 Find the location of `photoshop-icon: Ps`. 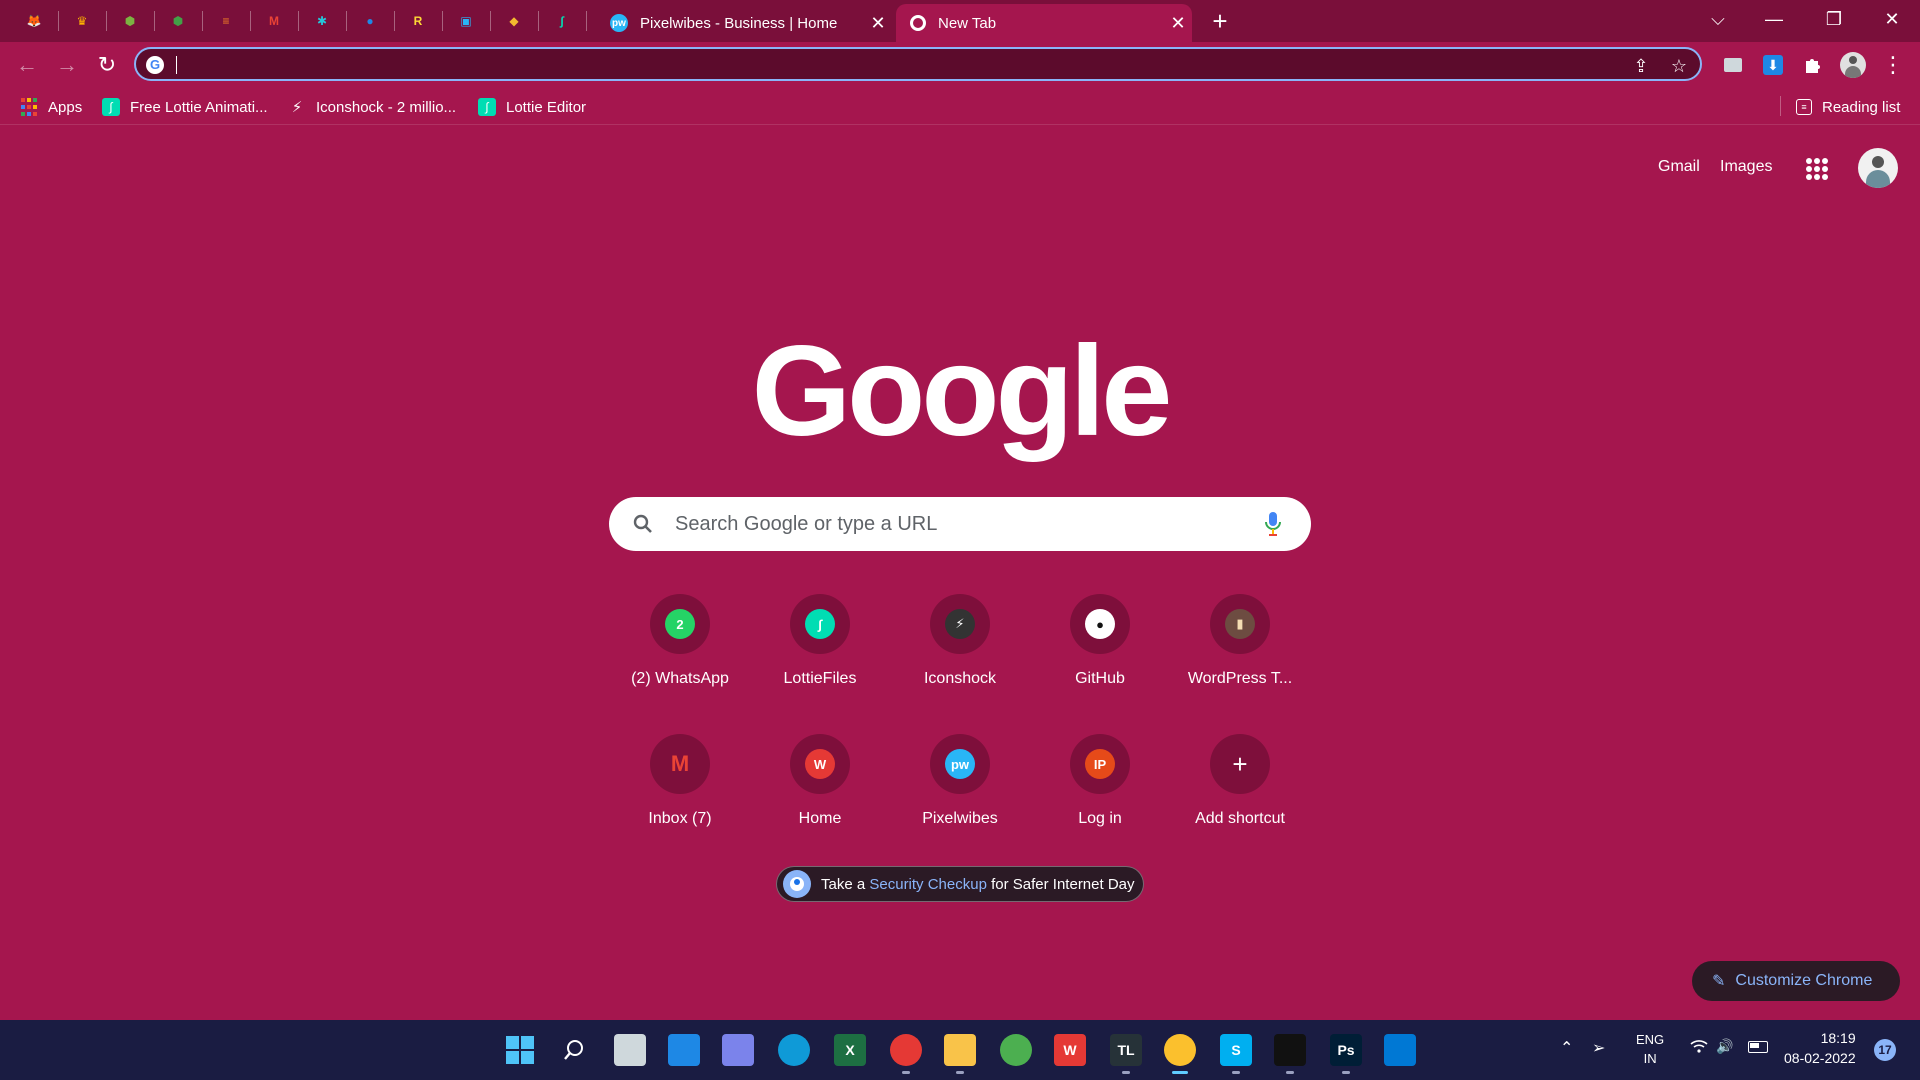

photoshop-icon: Ps is located at coordinates (1346, 1050).